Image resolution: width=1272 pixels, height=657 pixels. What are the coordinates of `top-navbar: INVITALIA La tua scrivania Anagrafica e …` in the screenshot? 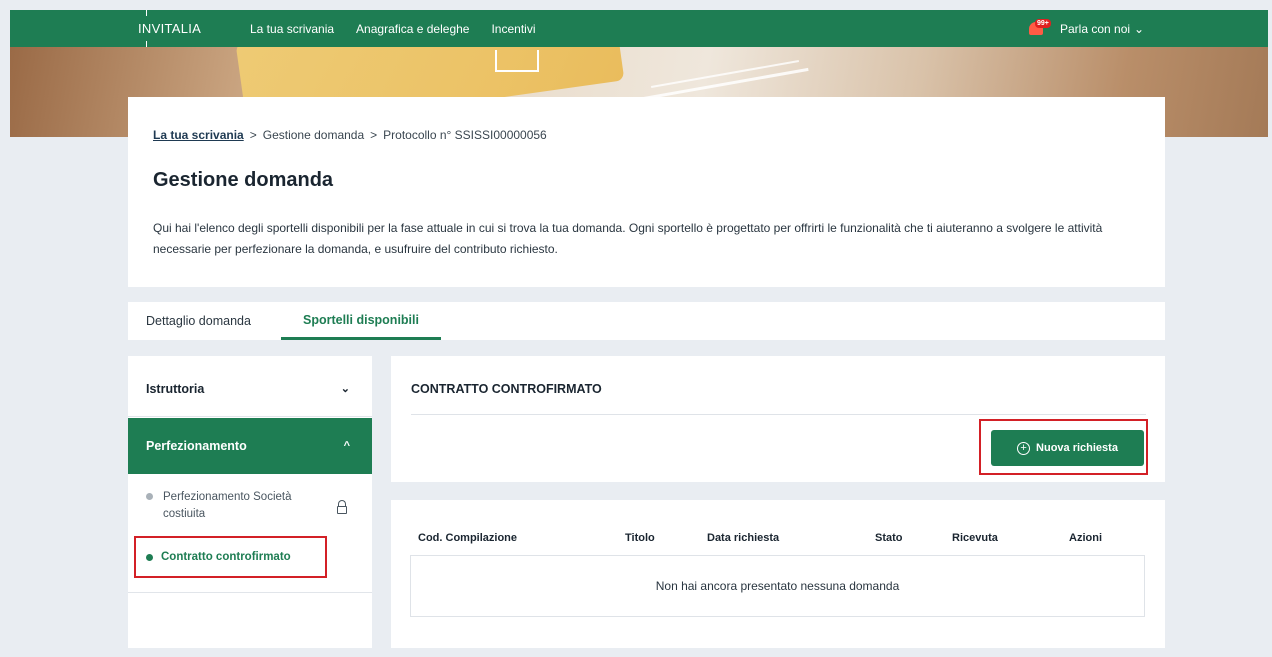 It's located at (639, 28).